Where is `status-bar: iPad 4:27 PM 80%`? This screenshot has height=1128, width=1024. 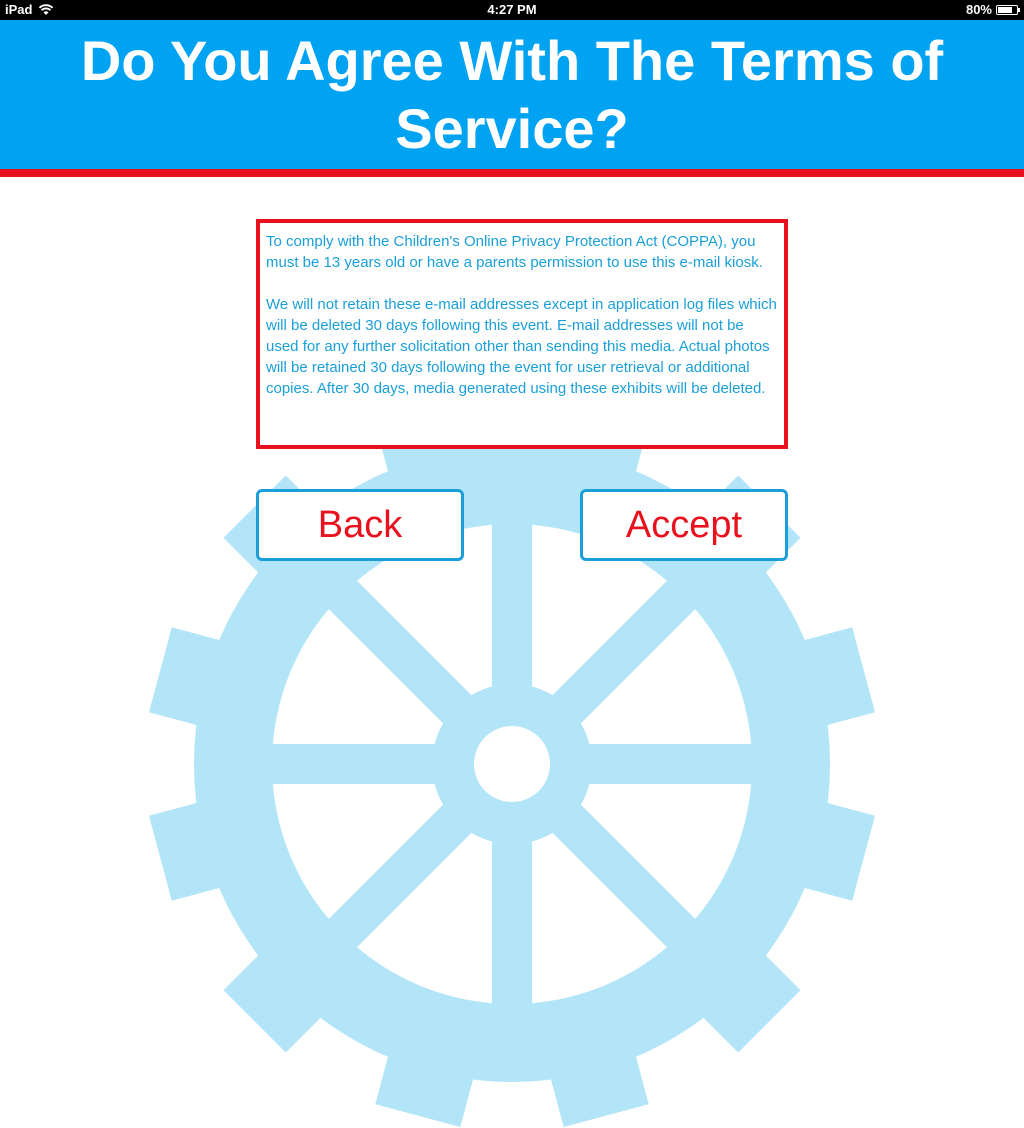 status-bar: iPad 4:27 PM 80% is located at coordinates (512, 10).